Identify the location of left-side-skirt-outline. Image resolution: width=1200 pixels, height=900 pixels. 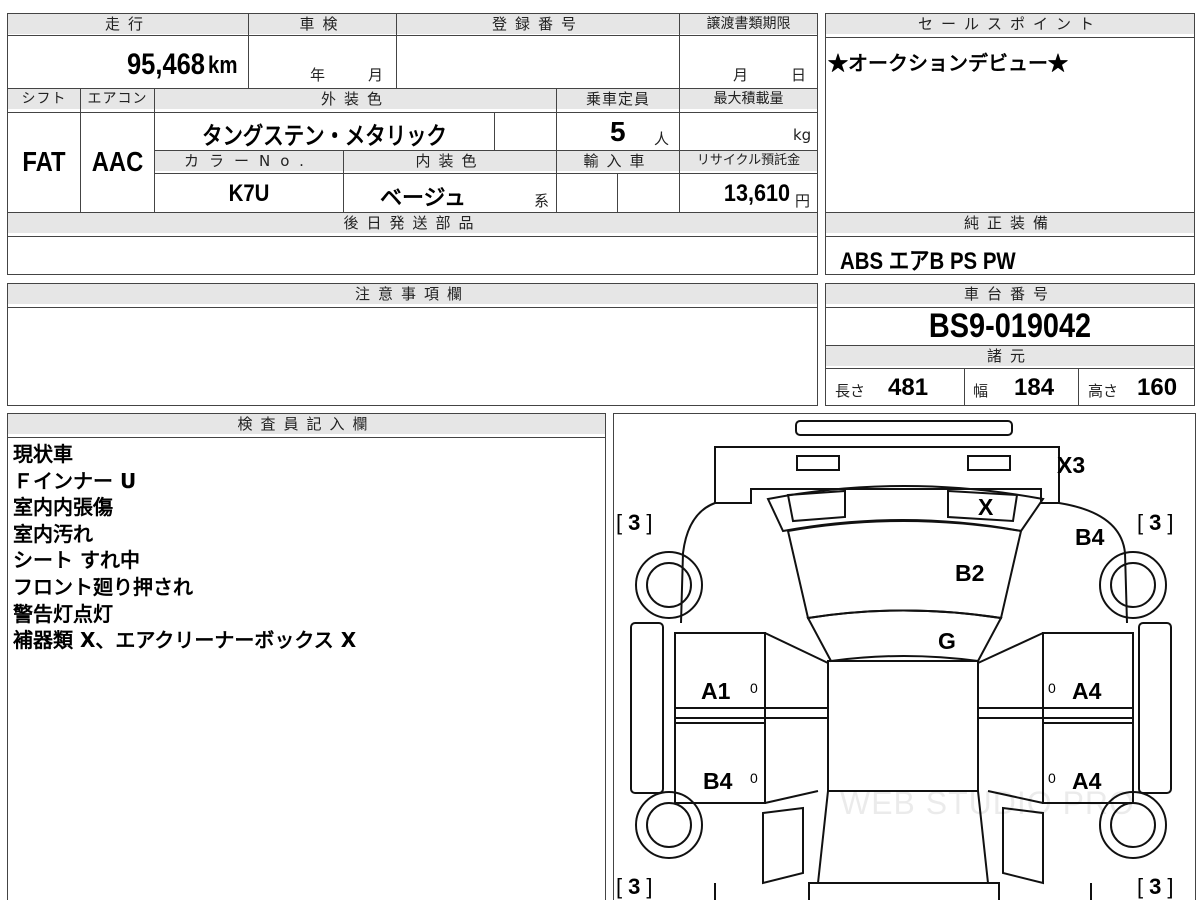
(647, 708).